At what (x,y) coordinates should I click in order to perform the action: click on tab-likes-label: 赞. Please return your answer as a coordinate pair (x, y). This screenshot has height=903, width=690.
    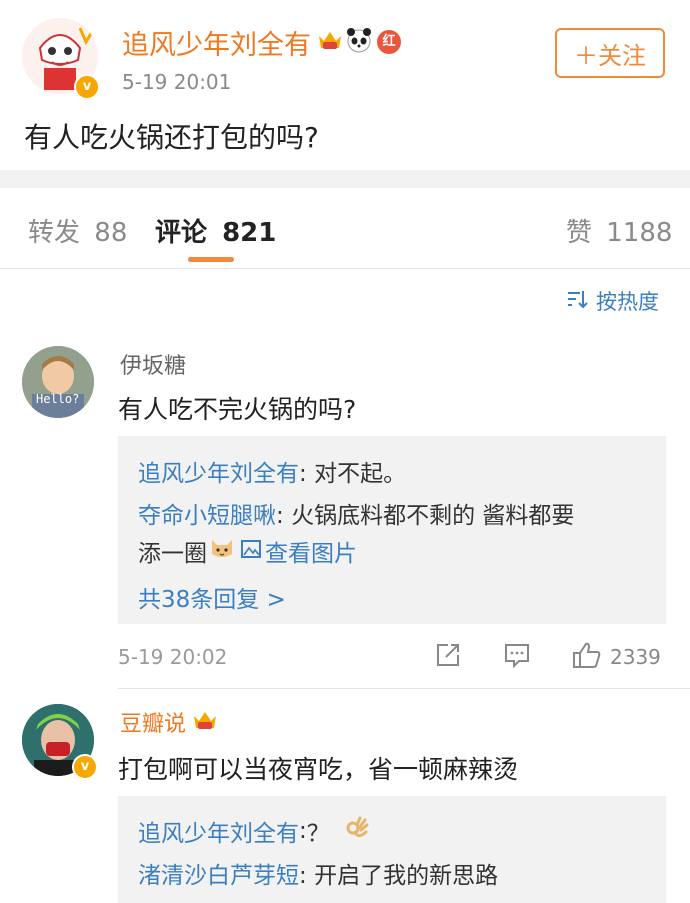
    Looking at the image, I should click on (579, 233).